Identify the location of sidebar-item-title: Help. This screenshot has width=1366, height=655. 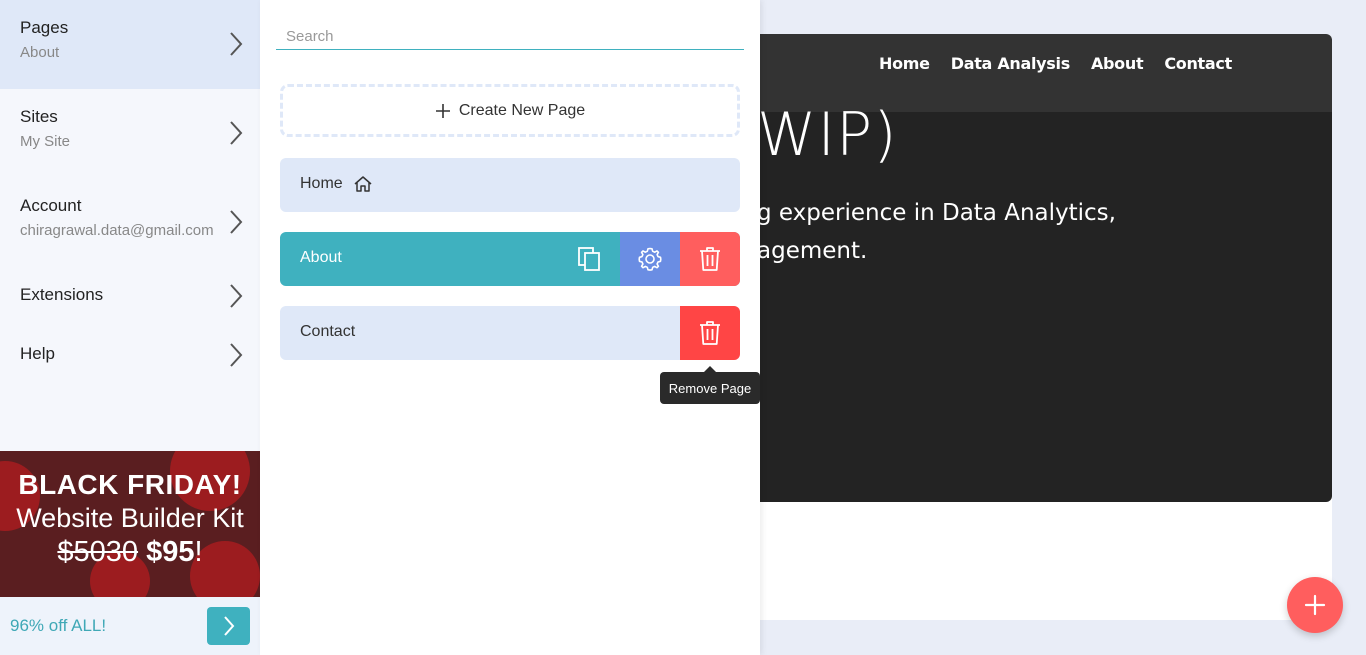
(37, 353).